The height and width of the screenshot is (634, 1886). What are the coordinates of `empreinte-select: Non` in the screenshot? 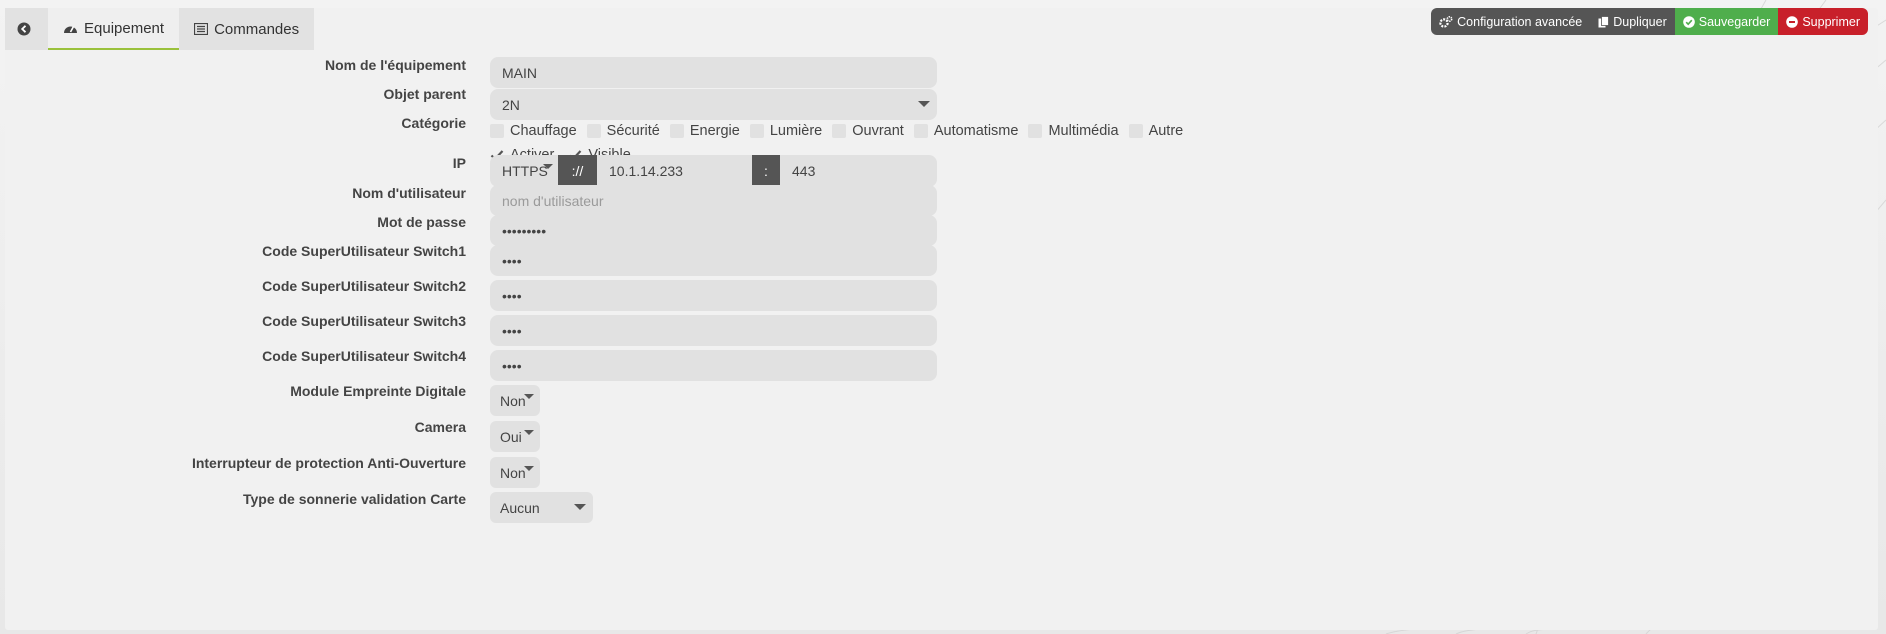 It's located at (515, 400).